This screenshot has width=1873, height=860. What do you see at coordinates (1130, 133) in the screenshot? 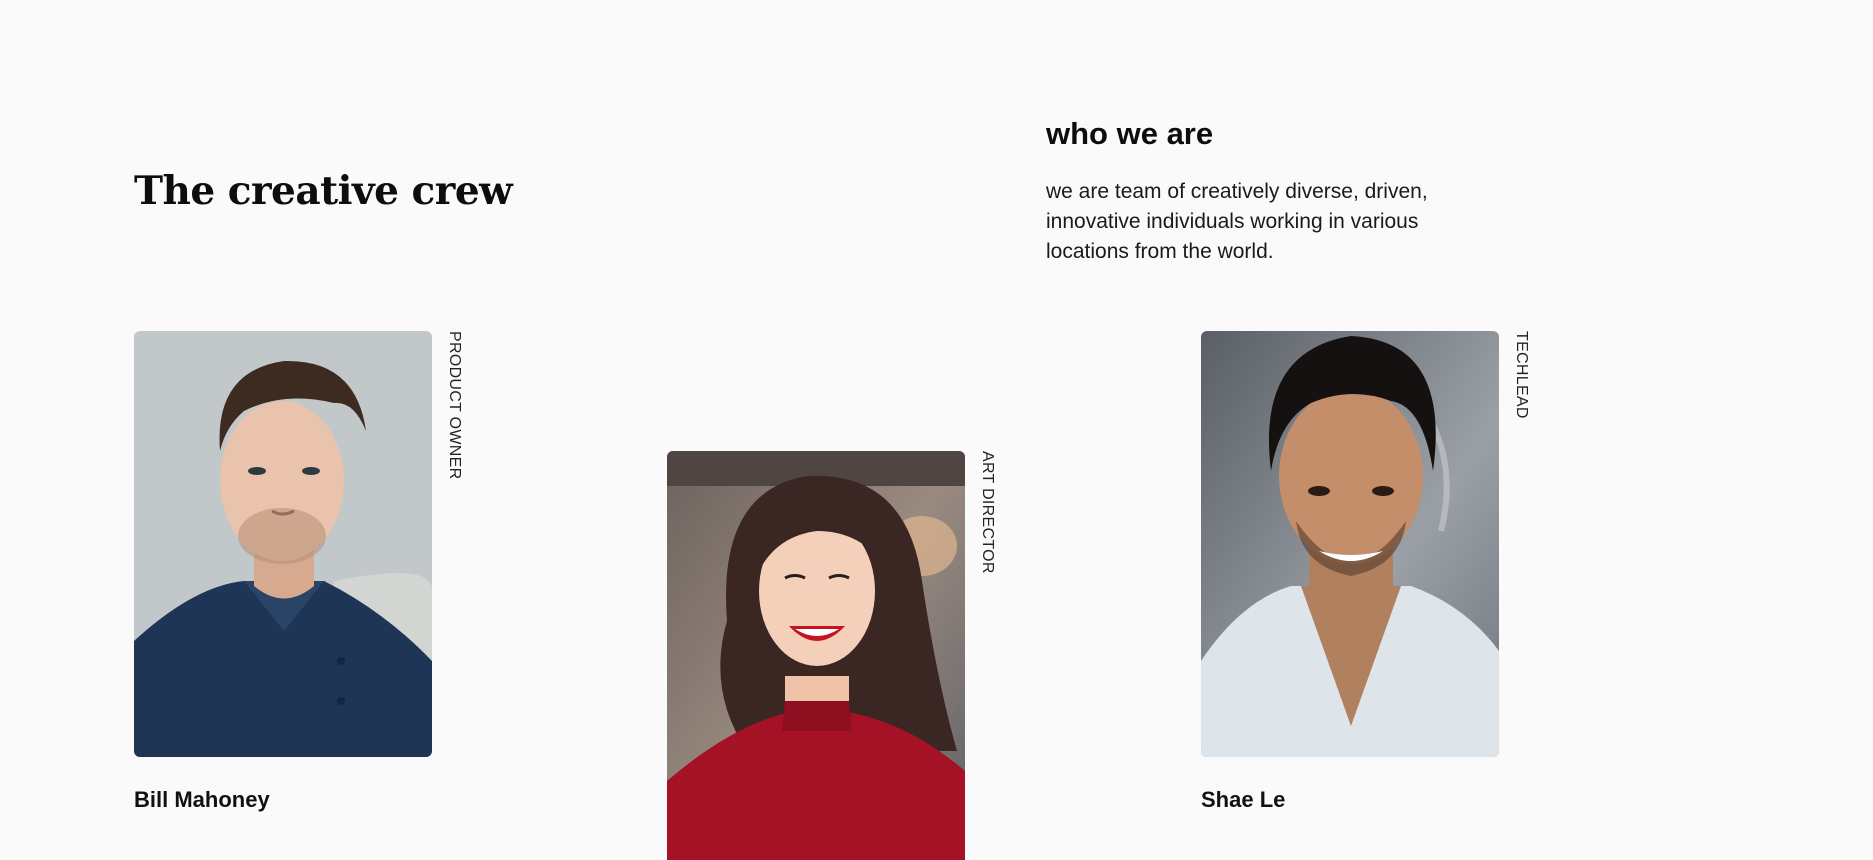
I see `about-heading: who we are` at bounding box center [1130, 133].